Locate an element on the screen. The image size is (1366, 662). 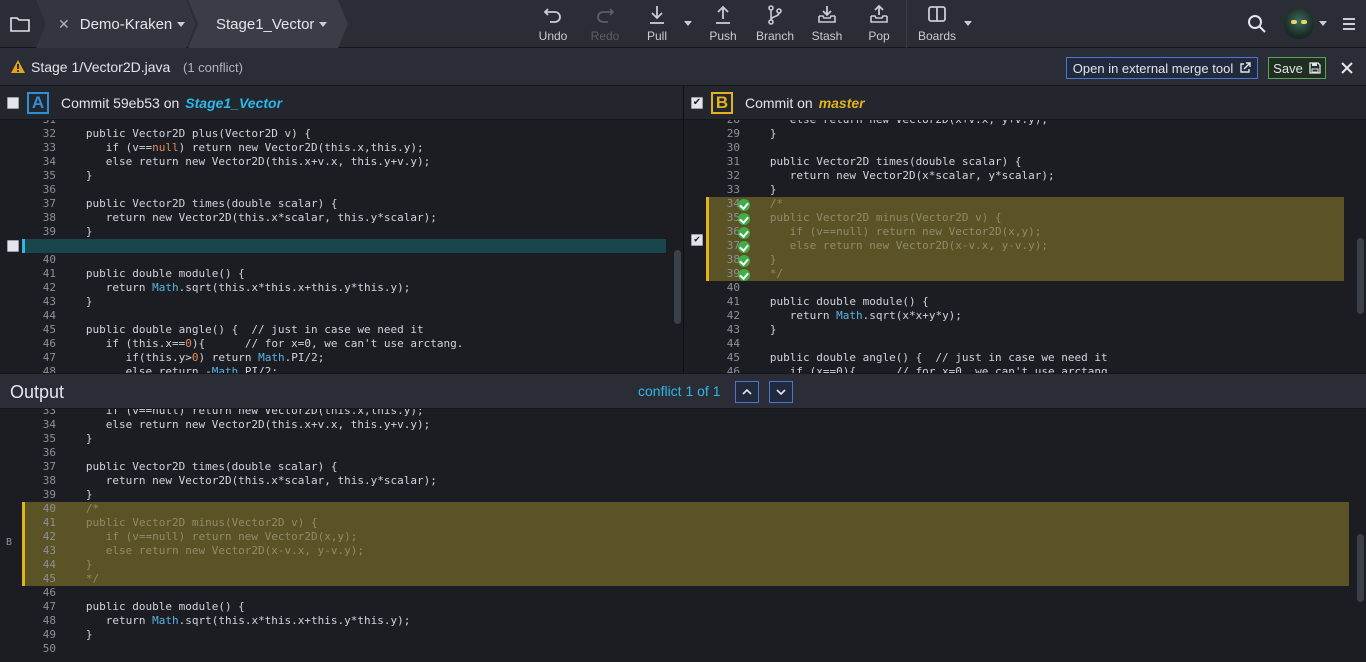
open-external-merge-tool-button: Open in external merge tool is located at coordinates (1162, 68).